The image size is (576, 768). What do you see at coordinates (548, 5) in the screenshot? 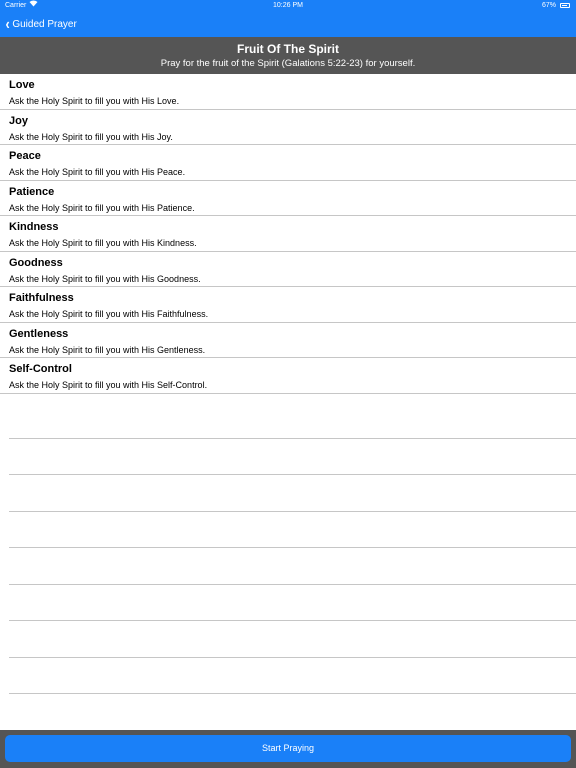
I see `battery-percent: 67%` at bounding box center [548, 5].